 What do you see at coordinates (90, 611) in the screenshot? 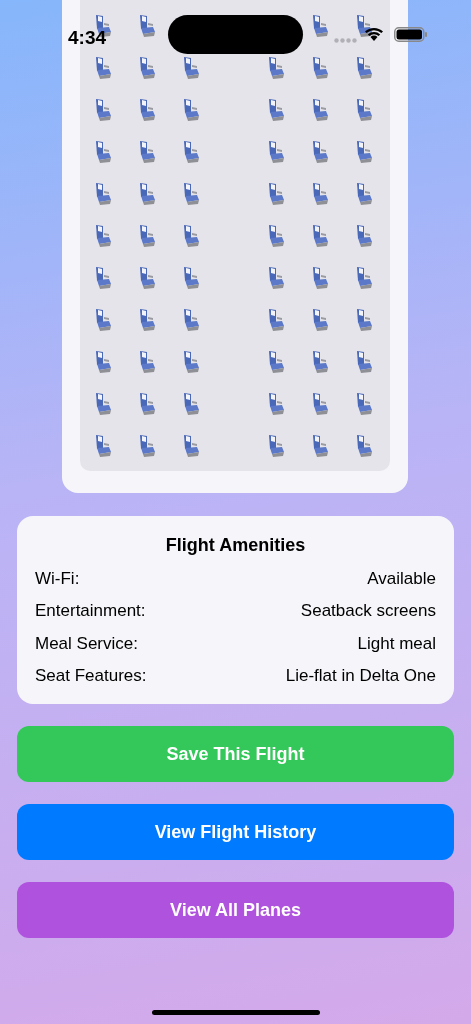
I see `amenity-label: Entertainment:` at bounding box center [90, 611].